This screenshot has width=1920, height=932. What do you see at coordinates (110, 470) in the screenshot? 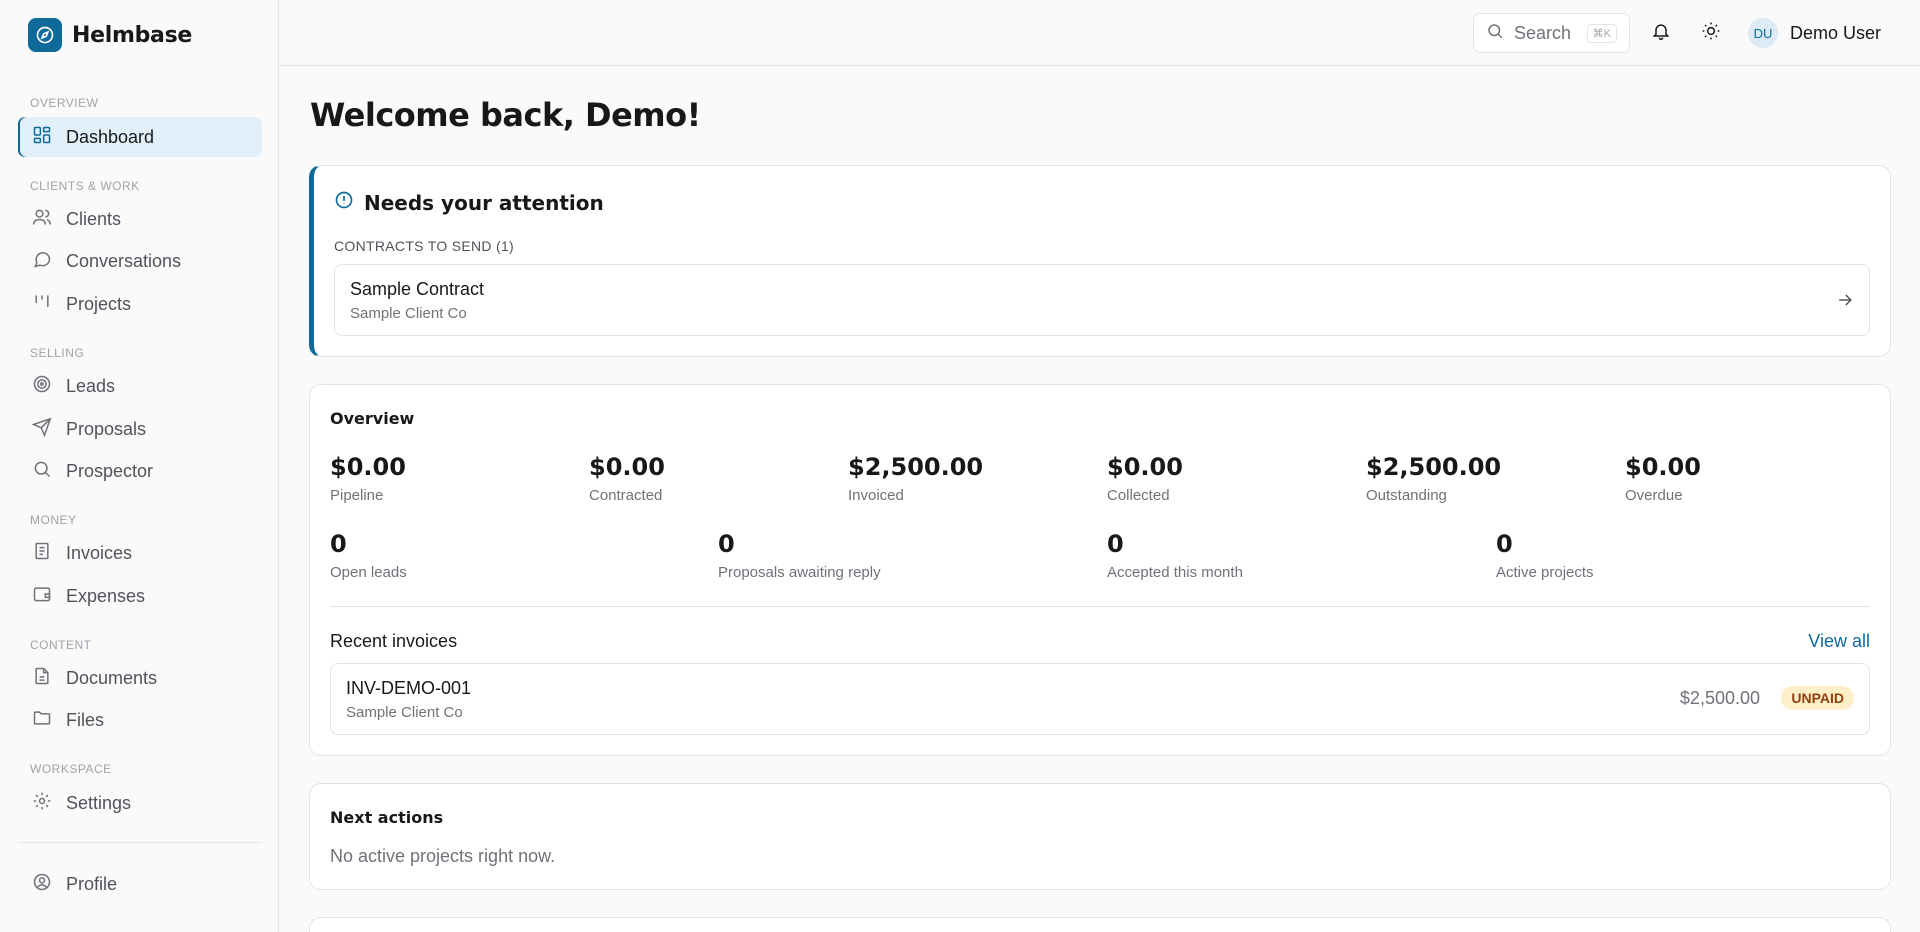
I see `sidebar-item-label: Prospector` at bounding box center [110, 470].